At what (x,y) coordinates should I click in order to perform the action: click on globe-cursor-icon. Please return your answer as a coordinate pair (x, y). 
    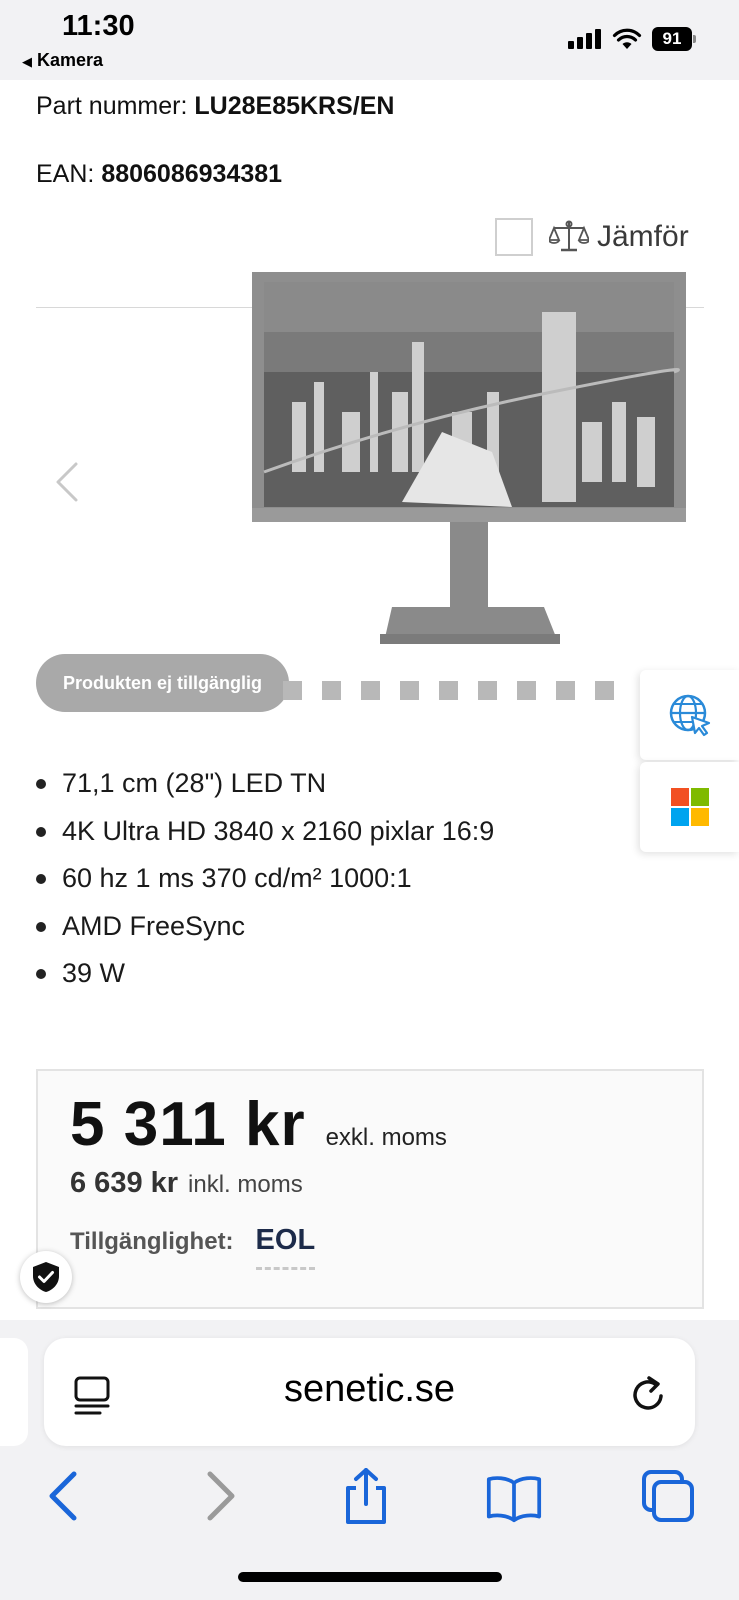
    Looking at the image, I should click on (689, 715).